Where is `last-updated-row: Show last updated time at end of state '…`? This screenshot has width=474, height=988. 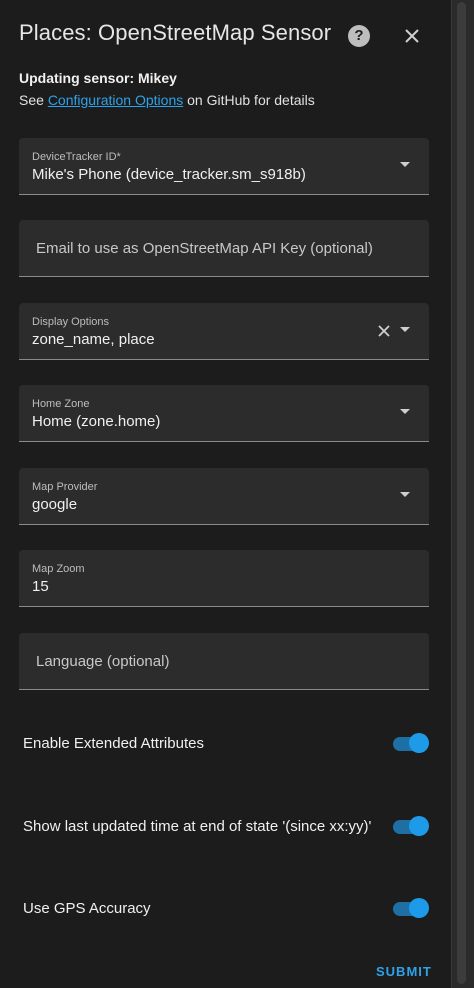
last-updated-row: Show last updated time at end of state '… is located at coordinates (228, 826).